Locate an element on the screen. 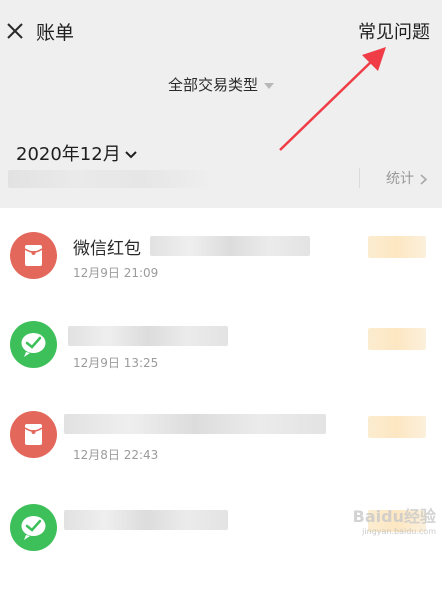  close-icon is located at coordinates (15, 31).